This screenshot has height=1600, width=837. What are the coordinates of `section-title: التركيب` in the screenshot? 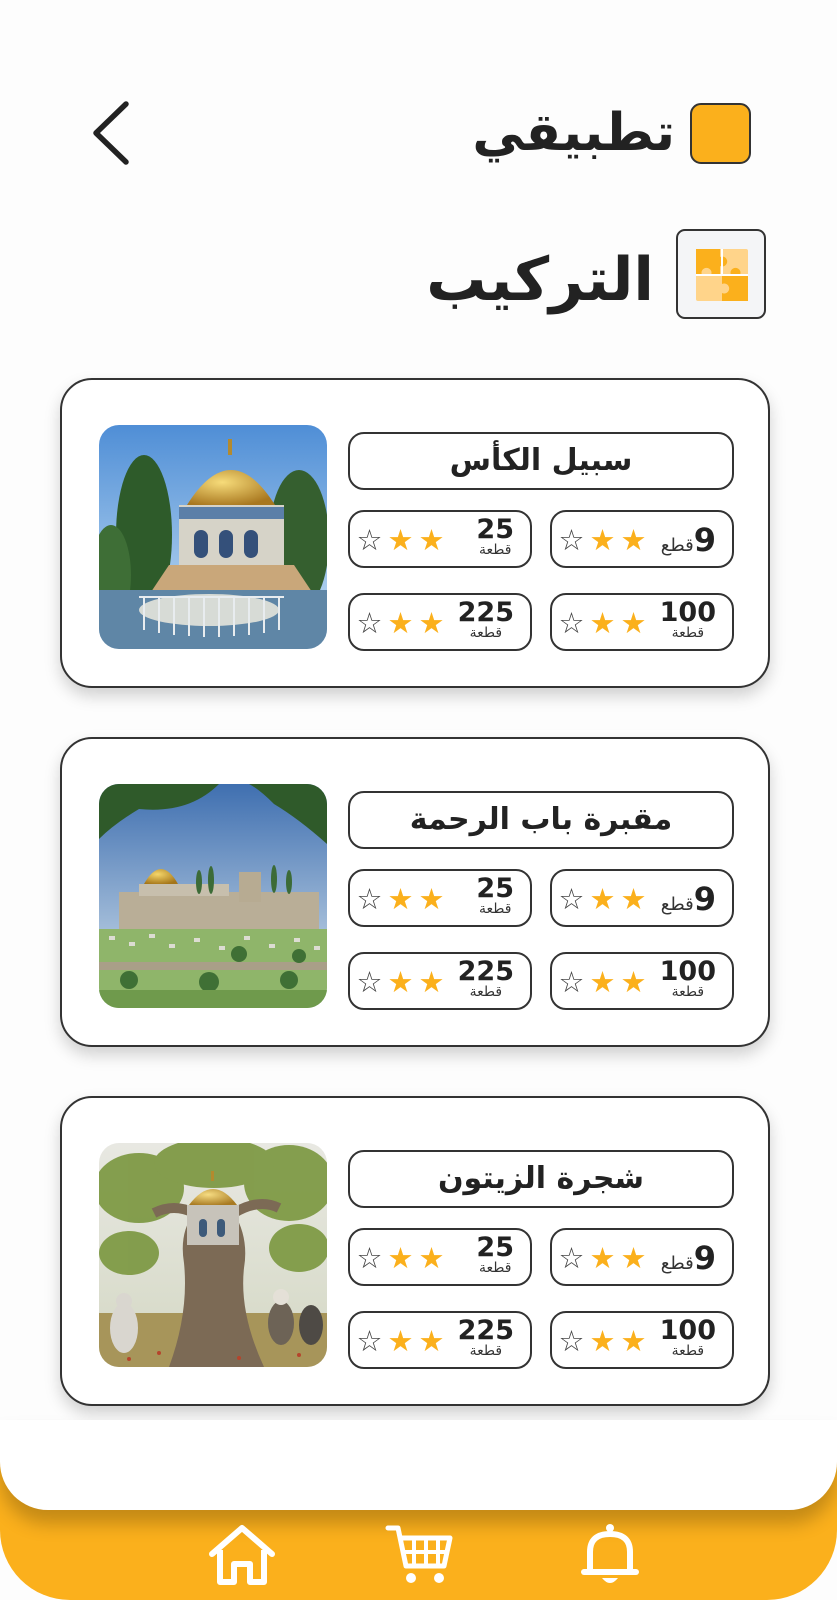 It's located at (540, 280).